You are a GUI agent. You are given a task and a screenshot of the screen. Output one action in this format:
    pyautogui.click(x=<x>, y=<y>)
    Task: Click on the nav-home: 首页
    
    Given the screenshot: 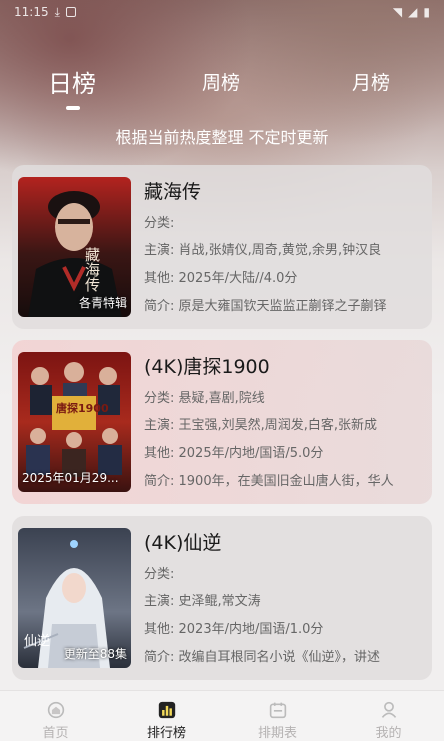 What is the action you would take?
    pyautogui.click(x=55, y=716)
    